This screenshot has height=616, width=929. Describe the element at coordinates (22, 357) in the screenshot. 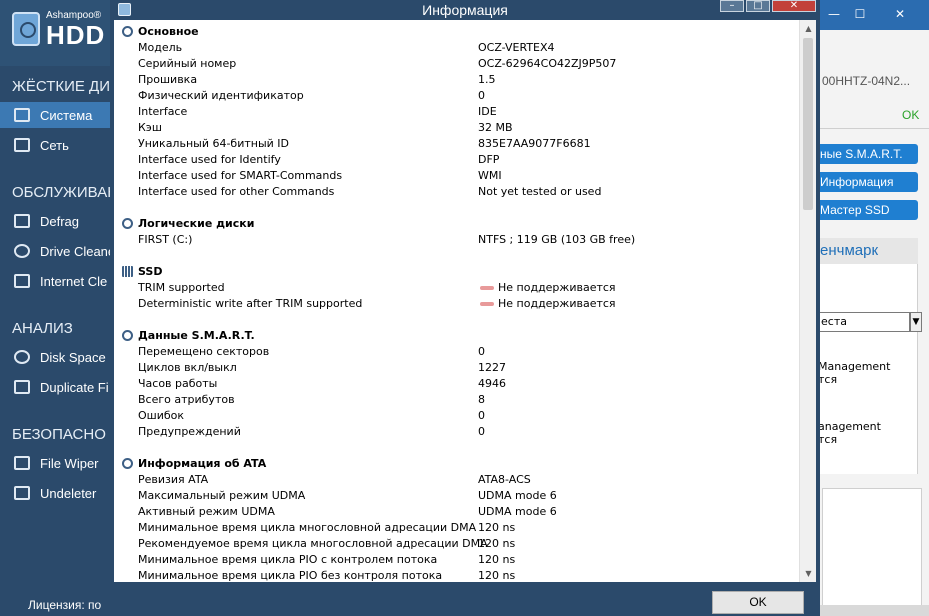

I see `disk-space-icon` at that location.